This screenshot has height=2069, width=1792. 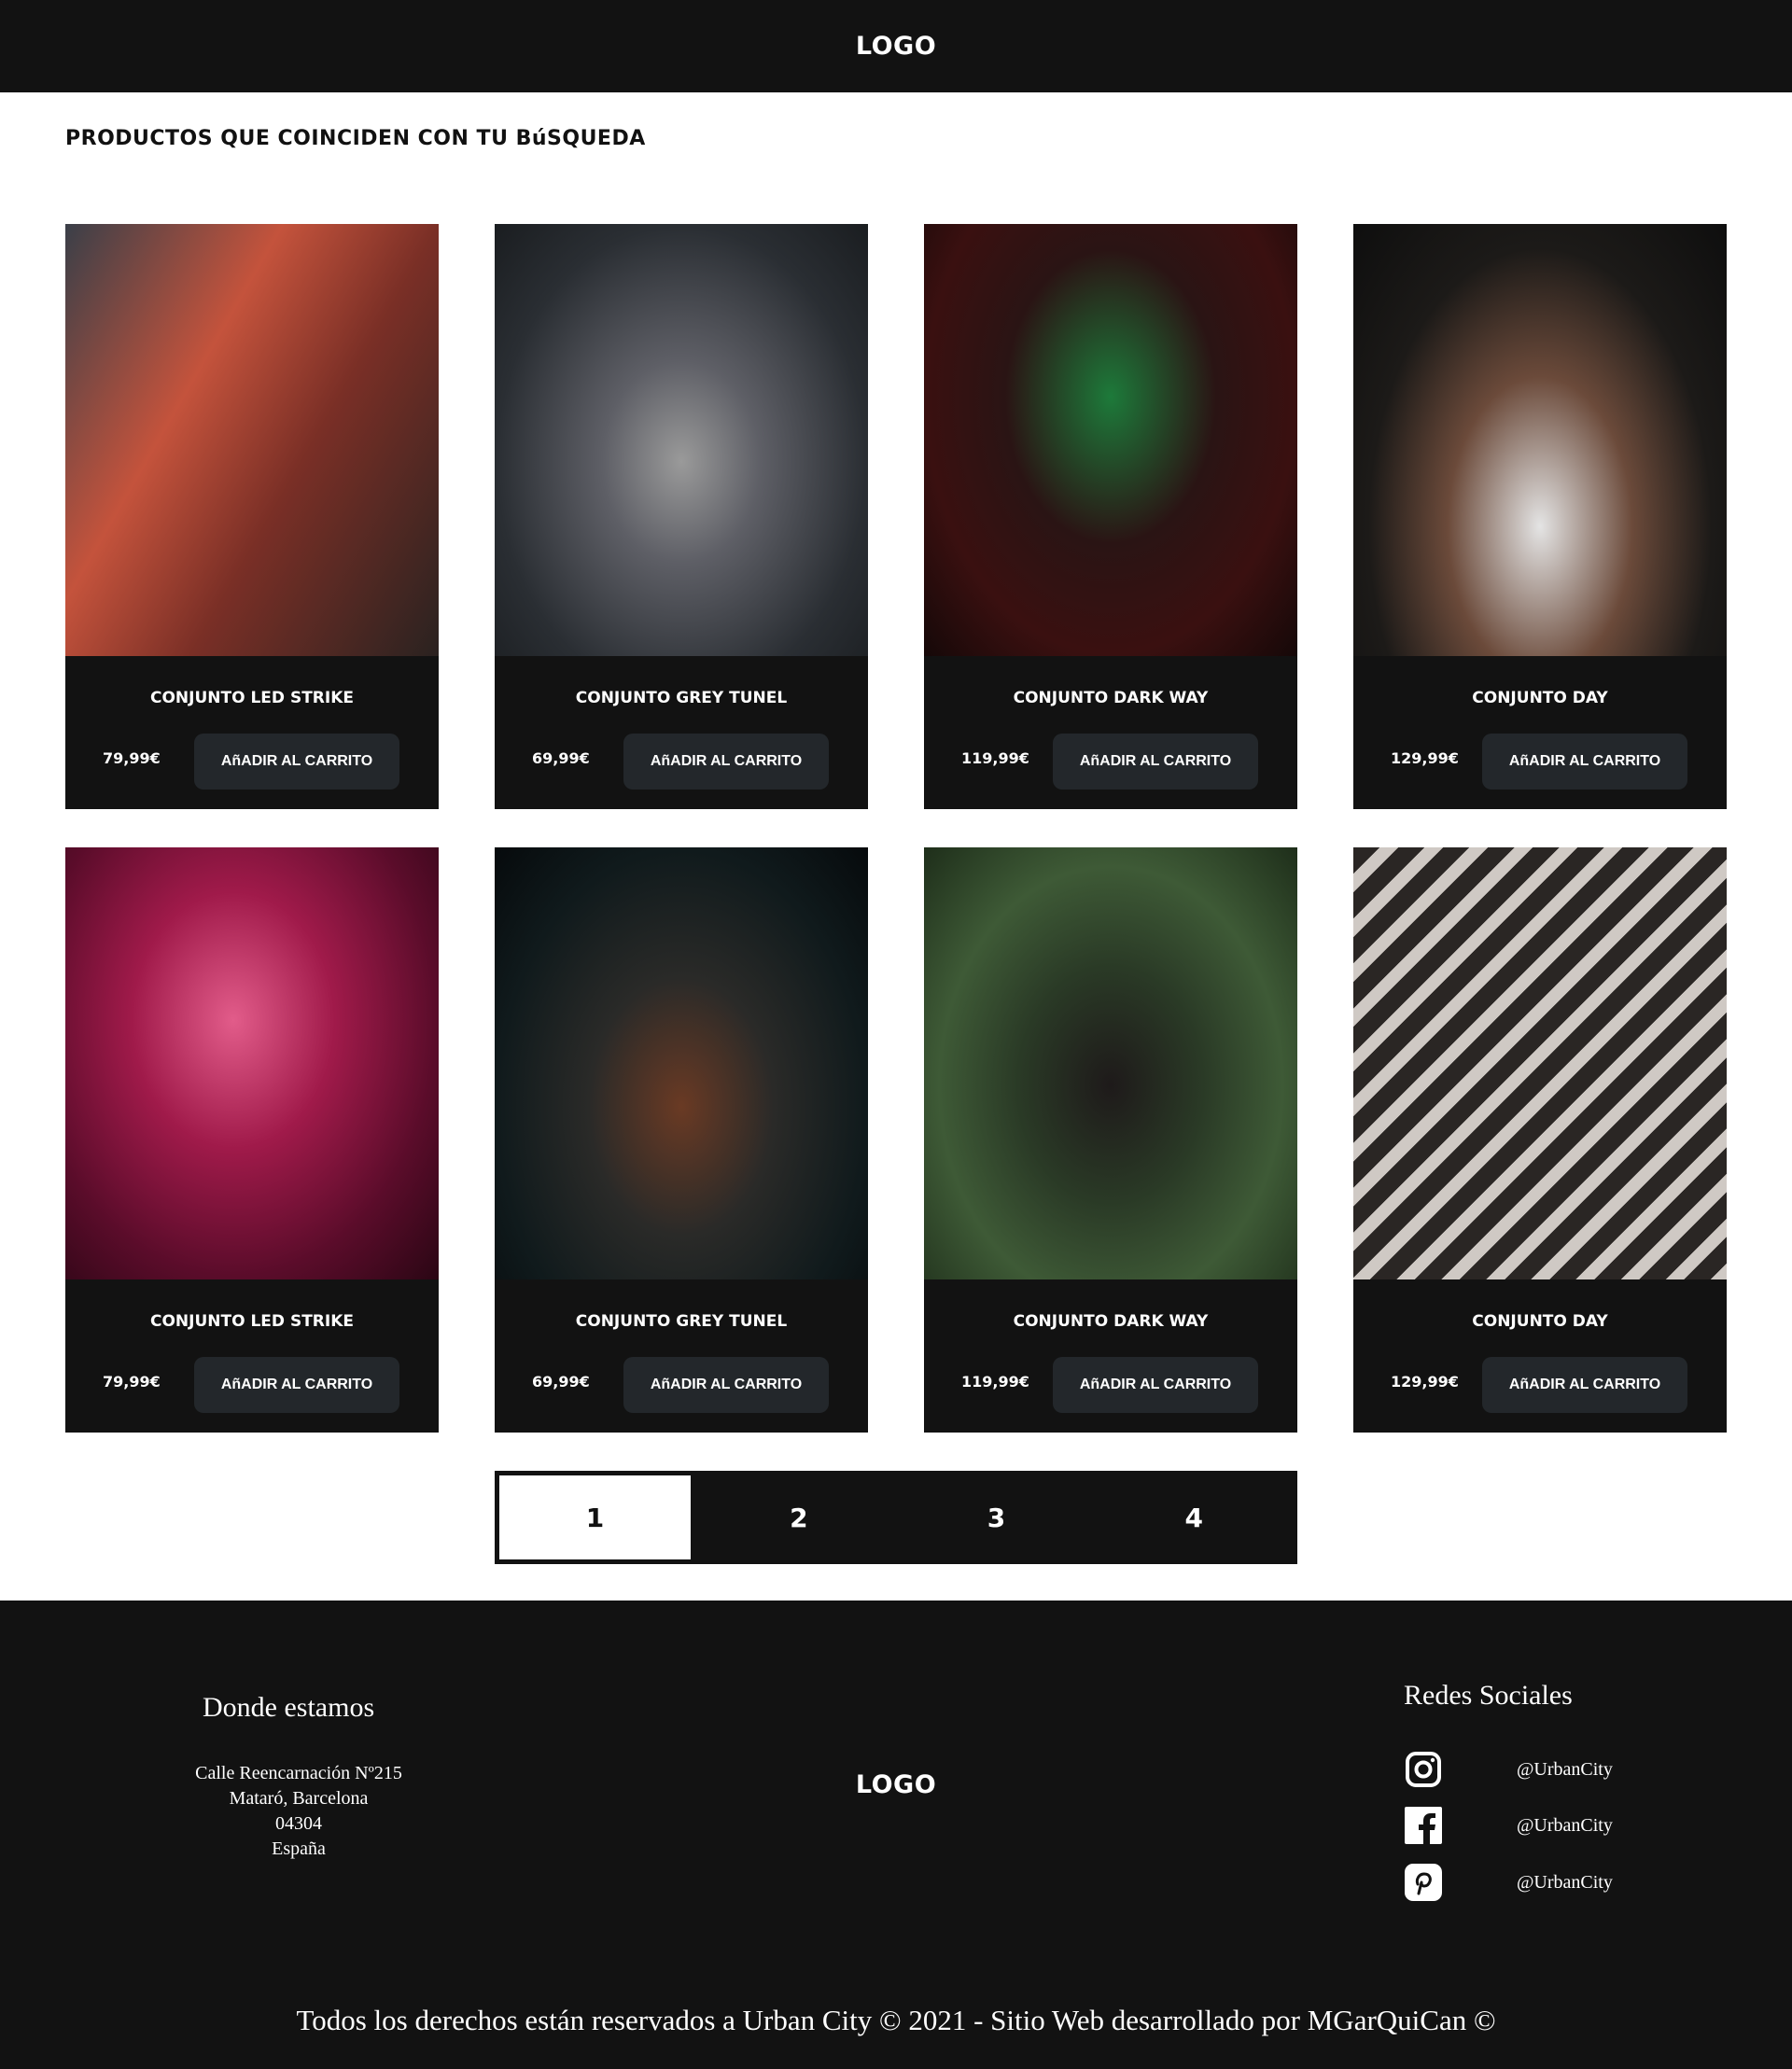 I want to click on social-facebook: @UrbanCity, so click(x=1509, y=1825).